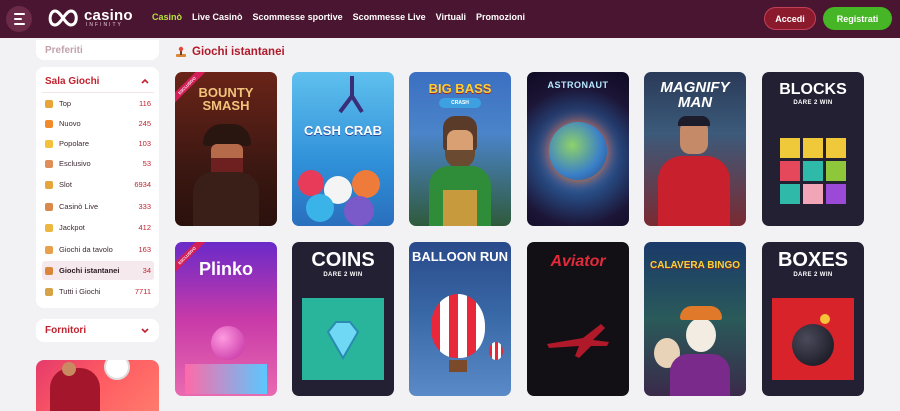 The width and height of the screenshot is (900, 411). What do you see at coordinates (98, 92) in the screenshot?
I see `divider` at bounding box center [98, 92].